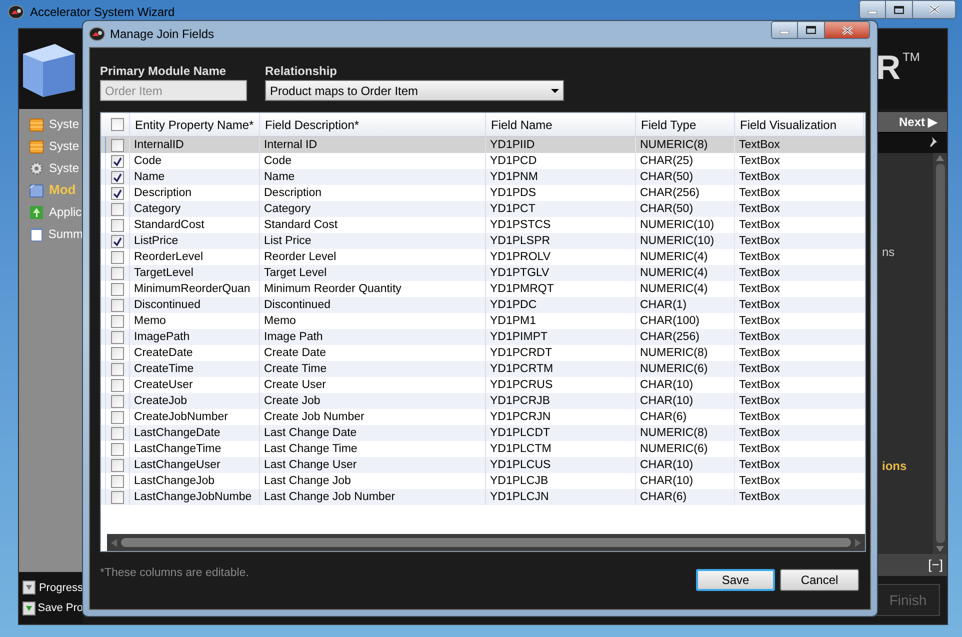  I want to click on table-cell: Last Change Job Number, so click(373, 497).